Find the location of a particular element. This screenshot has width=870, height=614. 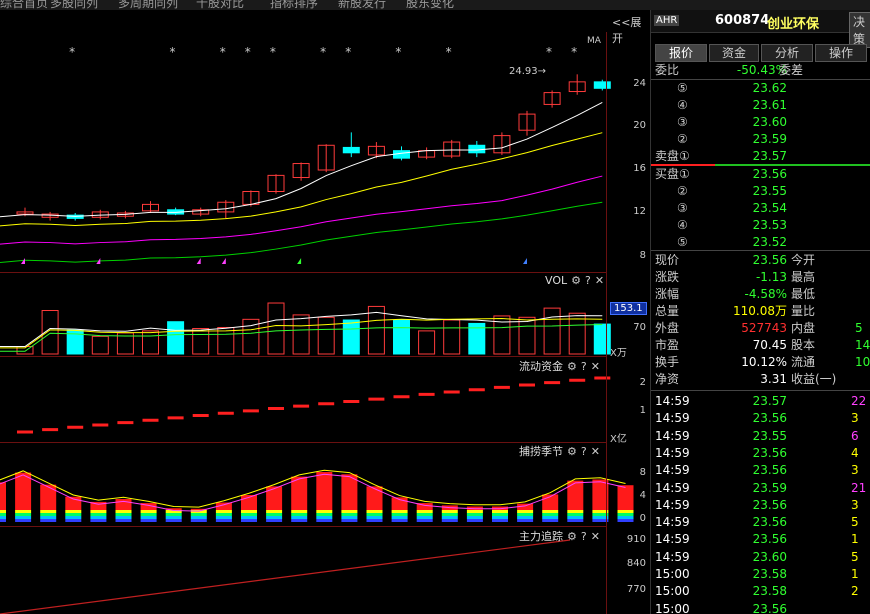

tick-row: 14:59 23.56 1 is located at coordinates (760, 539).